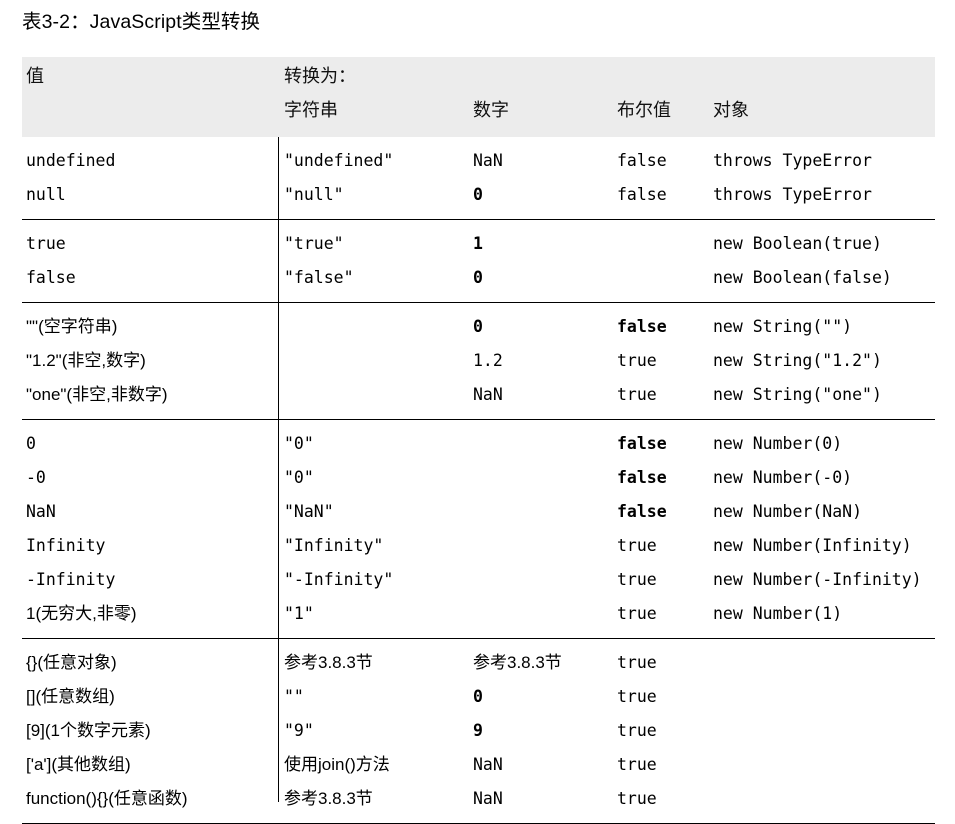  I want to click on cell-number: 9, so click(478, 730).